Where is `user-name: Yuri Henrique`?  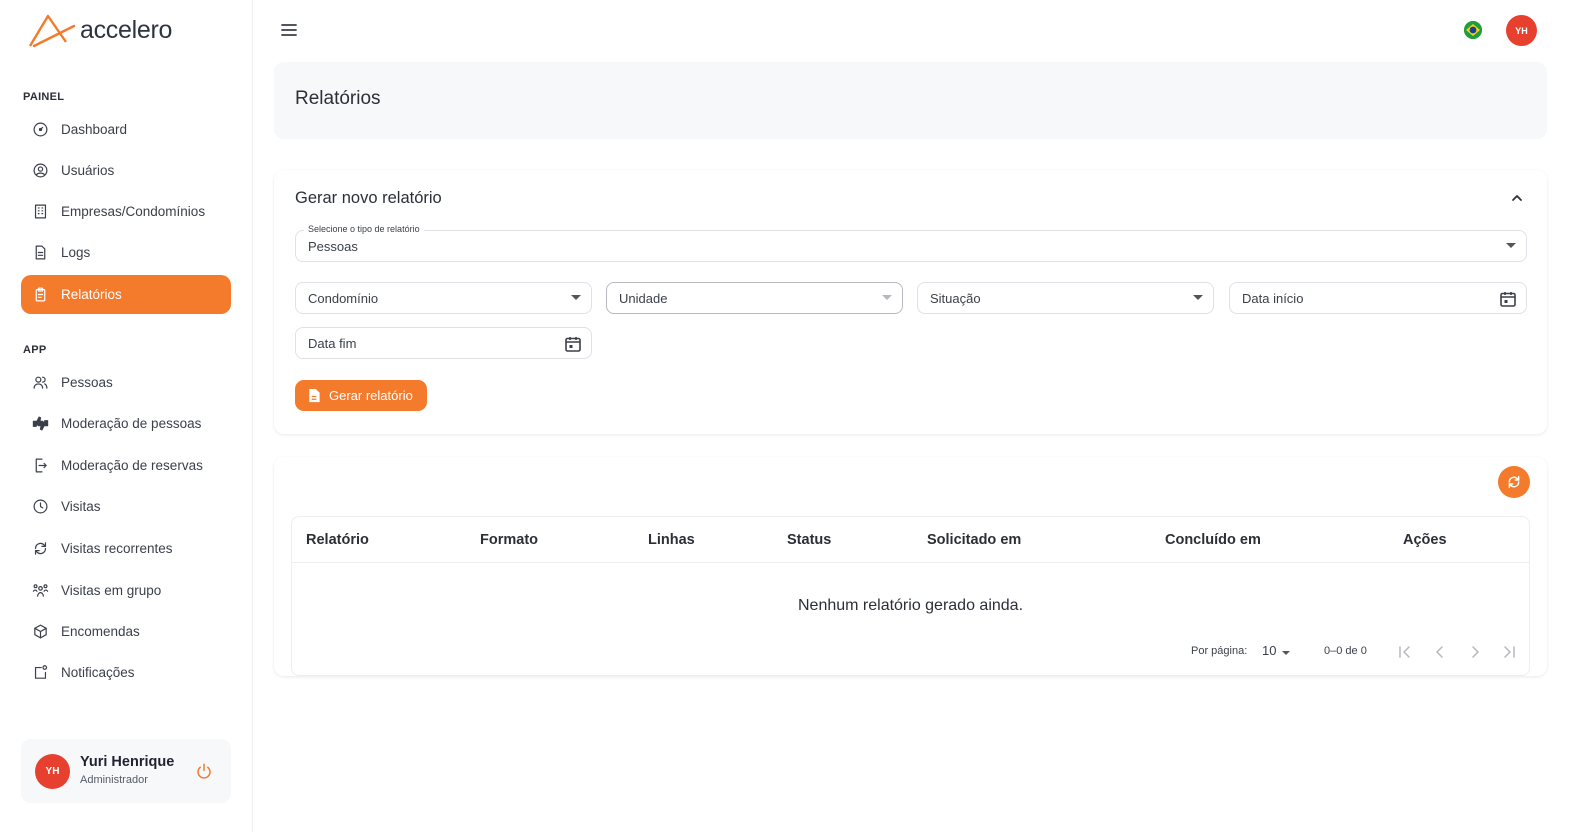 user-name: Yuri Henrique is located at coordinates (127, 762).